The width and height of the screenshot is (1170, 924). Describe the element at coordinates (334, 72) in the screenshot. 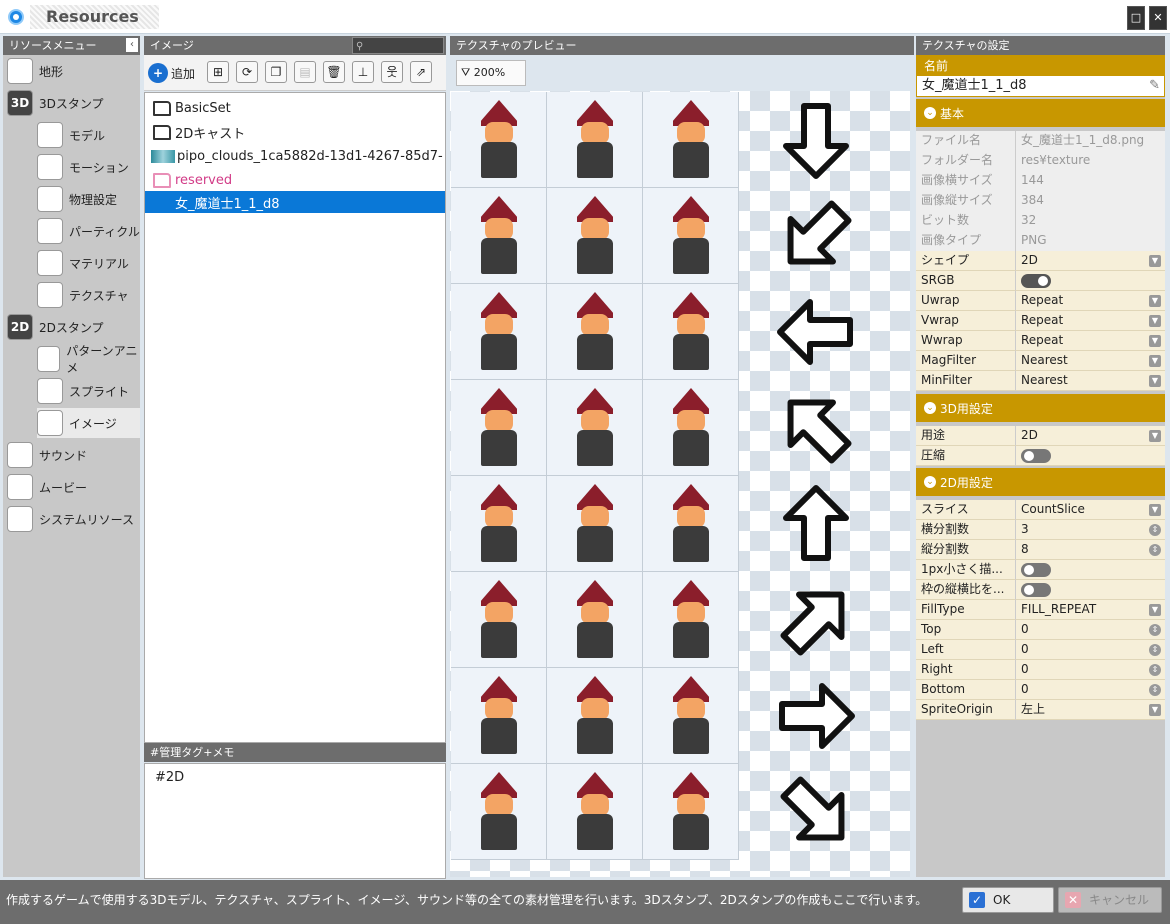

I see `delete-icon: 🗑` at that location.